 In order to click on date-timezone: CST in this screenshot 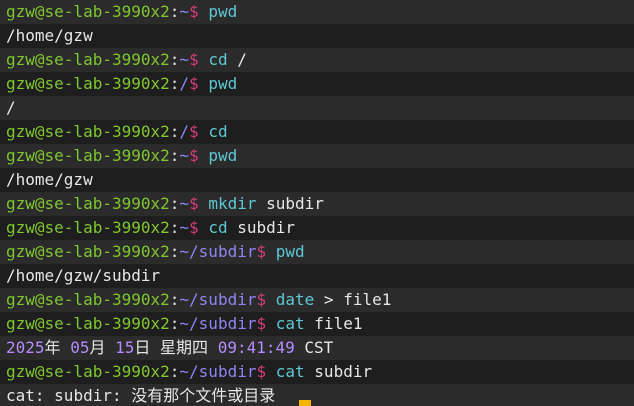, I will do `click(319, 347)`.